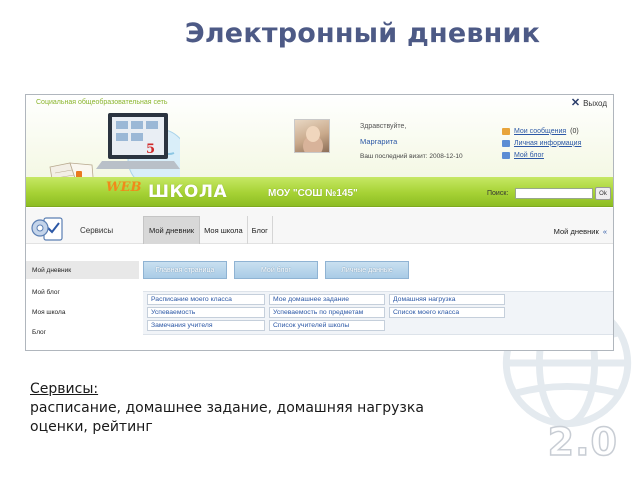  Describe the element at coordinates (605, 231) in the screenshot. I see `chevron-left-icon: «` at that location.